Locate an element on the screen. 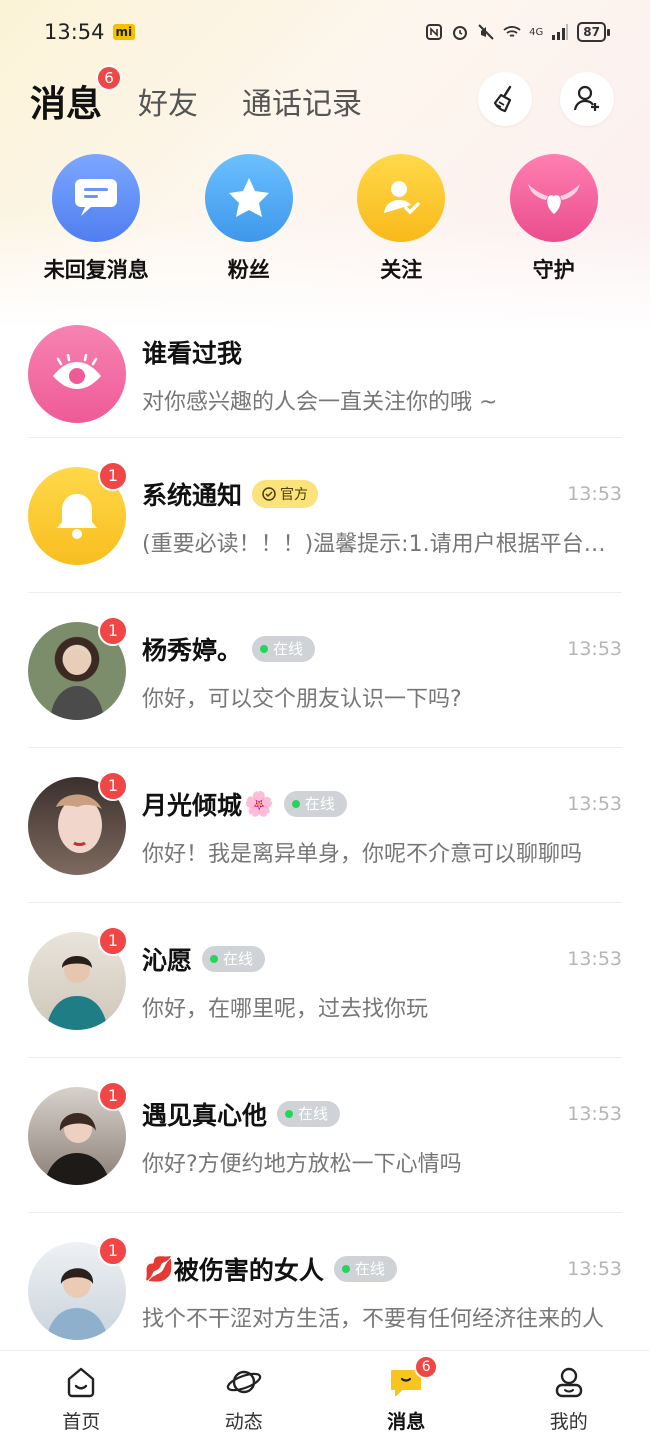  quick-following-label: 关注 is located at coordinates (401, 270).